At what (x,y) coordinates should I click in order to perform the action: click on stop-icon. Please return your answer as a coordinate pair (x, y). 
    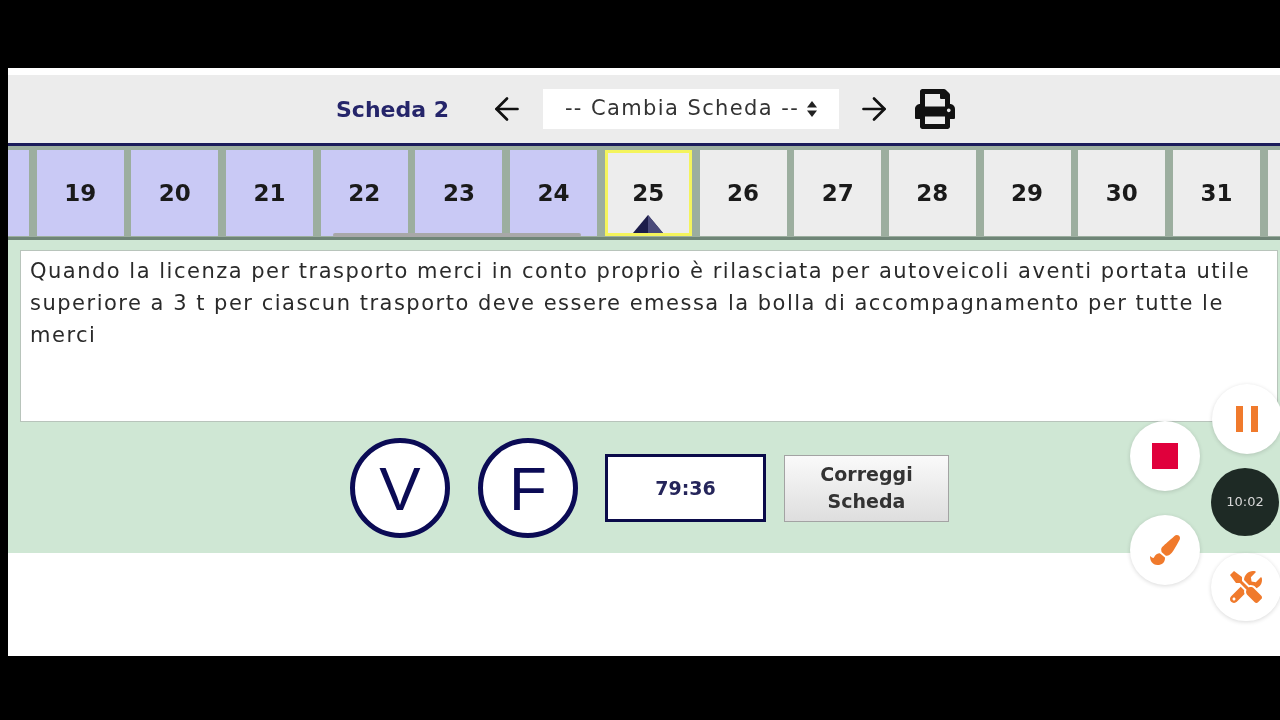
    Looking at the image, I should click on (1165, 456).